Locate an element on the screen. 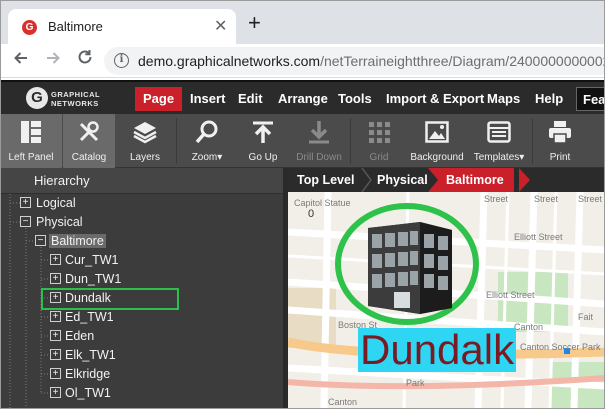 The image size is (605, 409). zoom-text: Zoom is located at coordinates (204, 157).